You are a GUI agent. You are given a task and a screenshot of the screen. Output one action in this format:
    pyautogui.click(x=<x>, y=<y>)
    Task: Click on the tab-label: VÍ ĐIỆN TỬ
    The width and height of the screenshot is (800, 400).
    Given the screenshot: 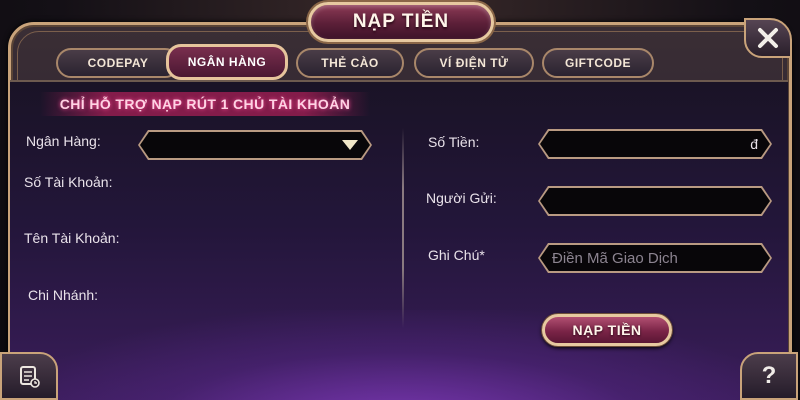 What is the action you would take?
    pyautogui.click(x=474, y=63)
    